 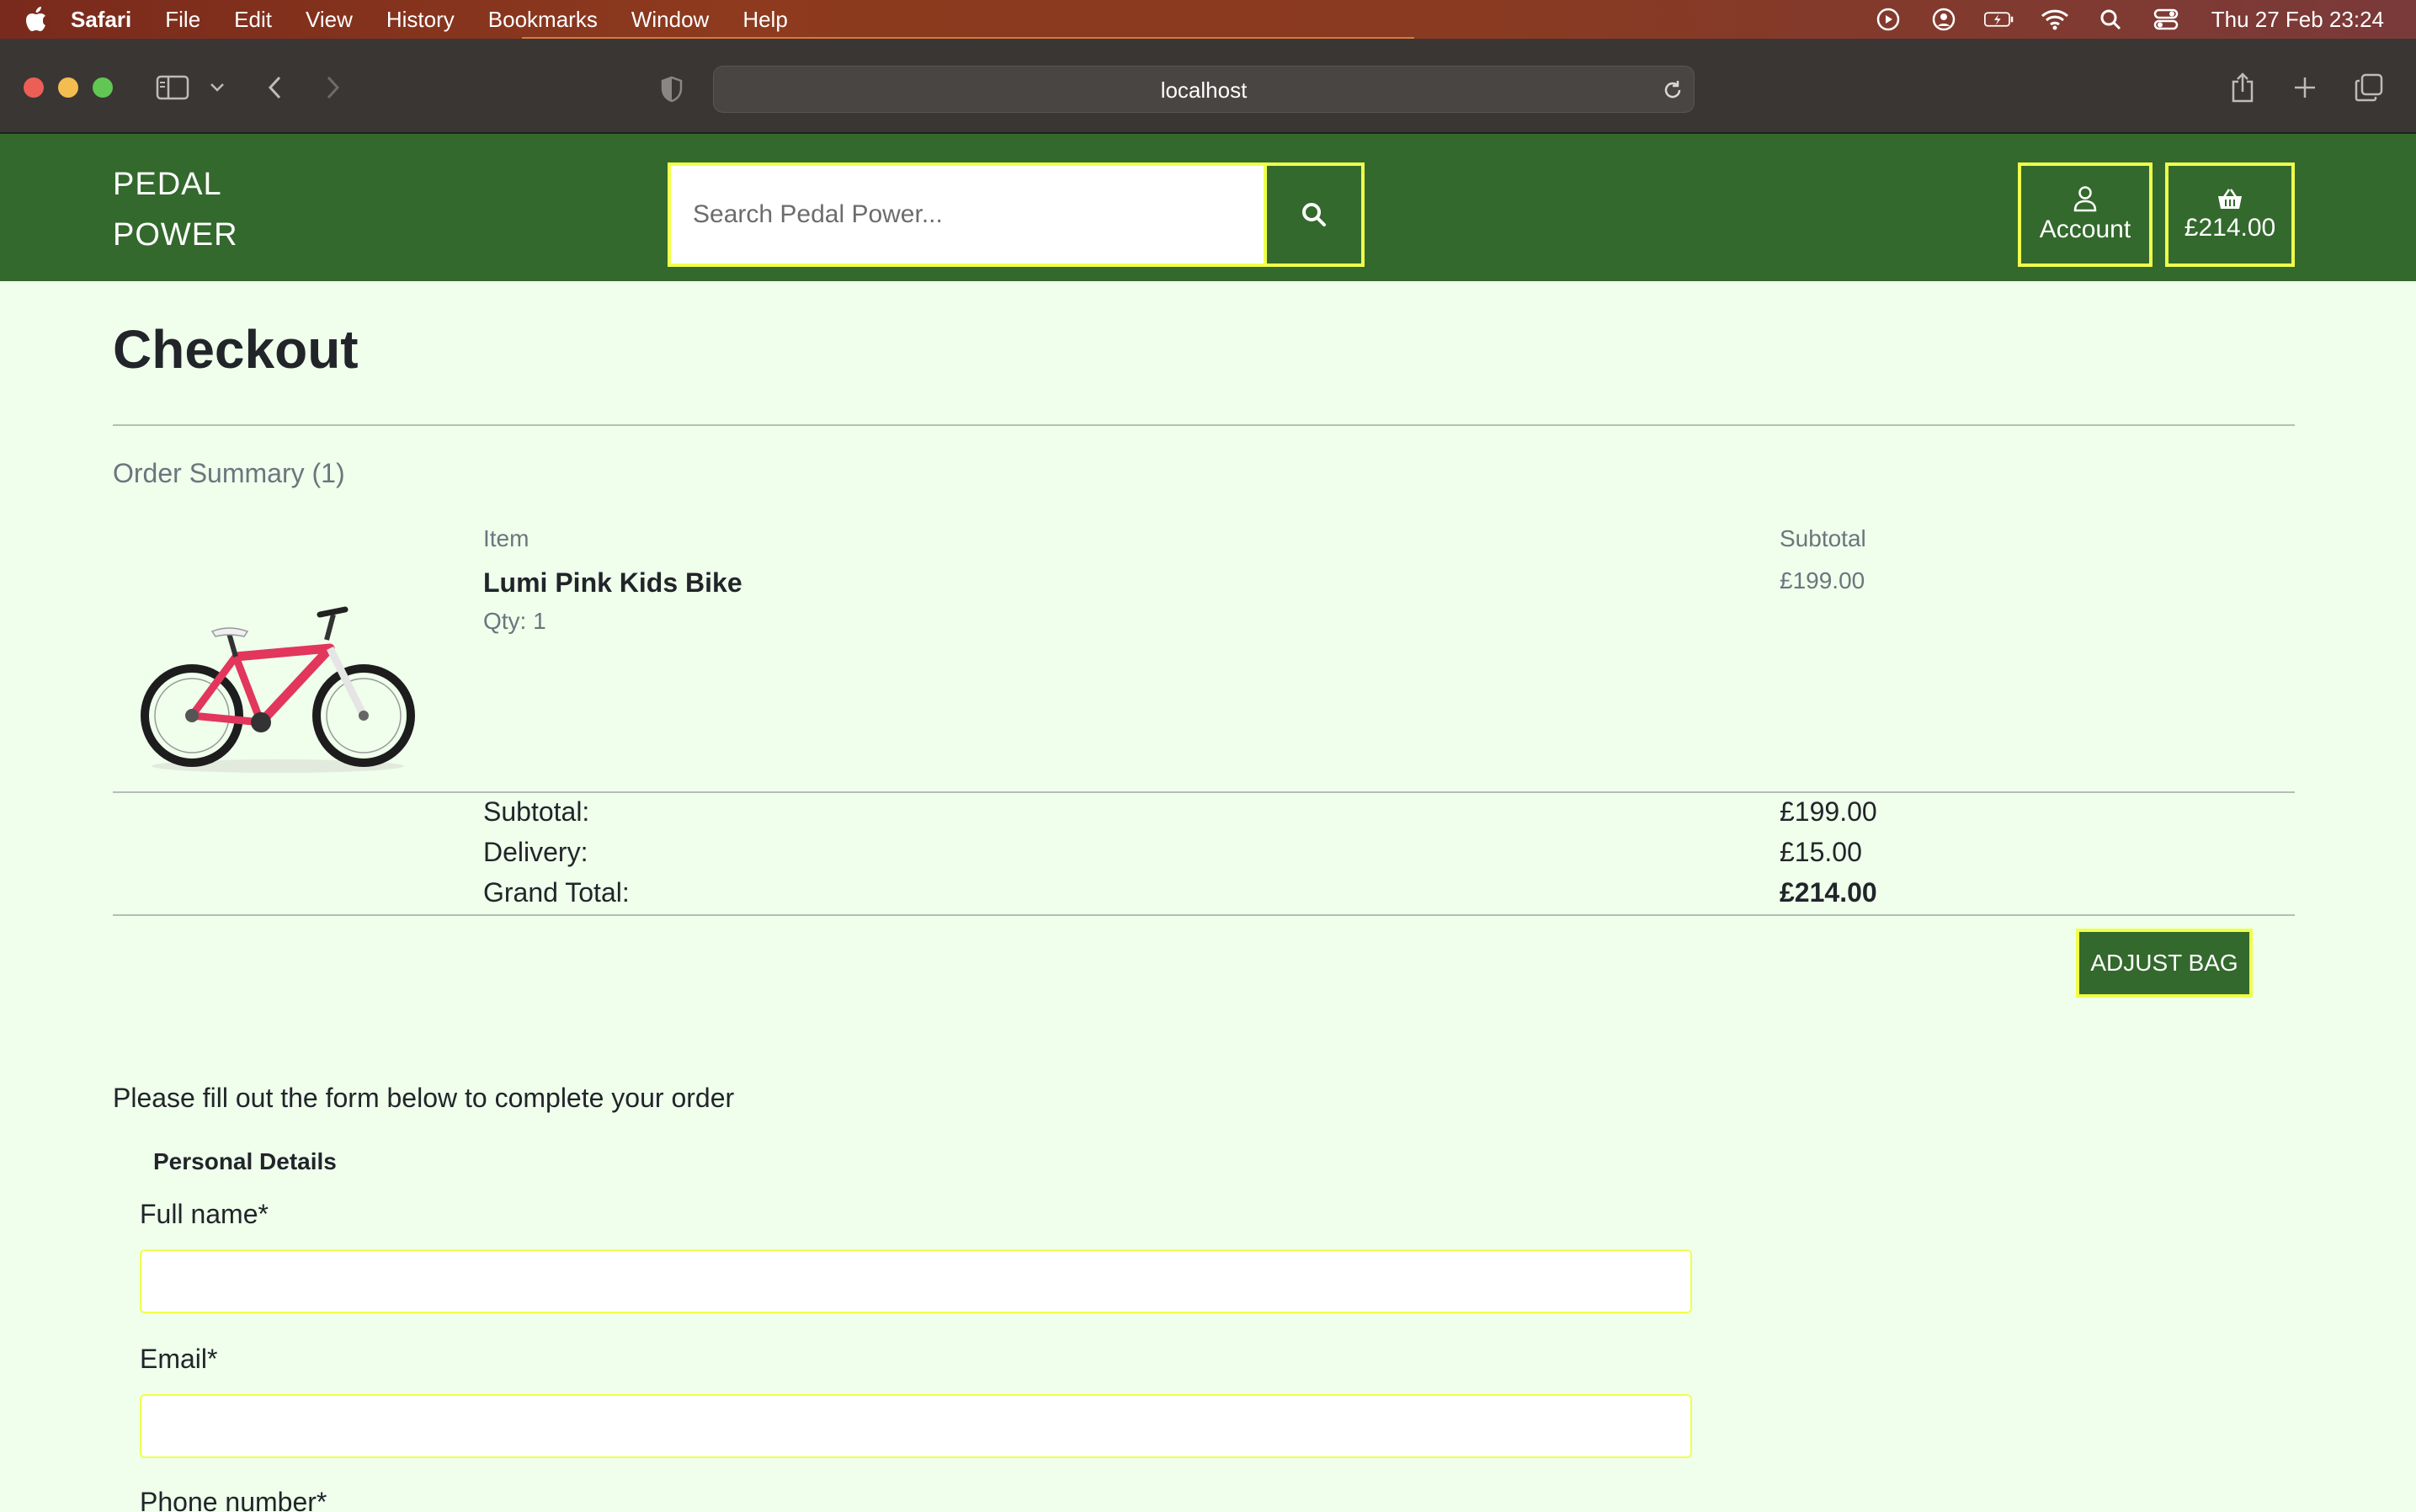 I want to click on grand-total-value: £214.00, so click(x=1828, y=892).